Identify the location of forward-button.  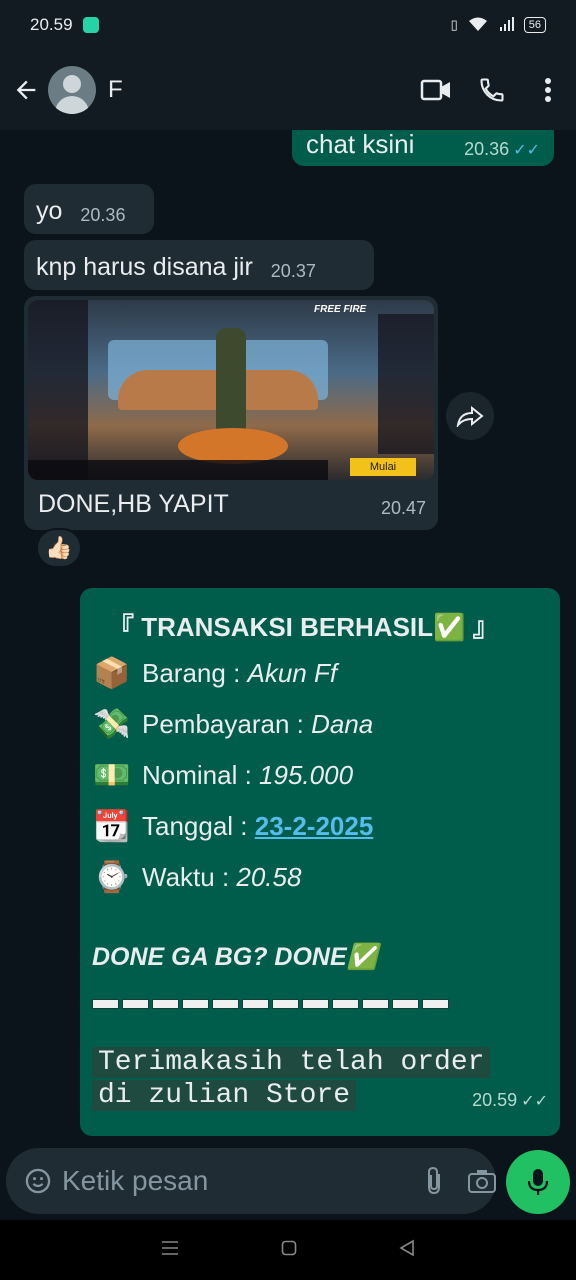
(470, 416).